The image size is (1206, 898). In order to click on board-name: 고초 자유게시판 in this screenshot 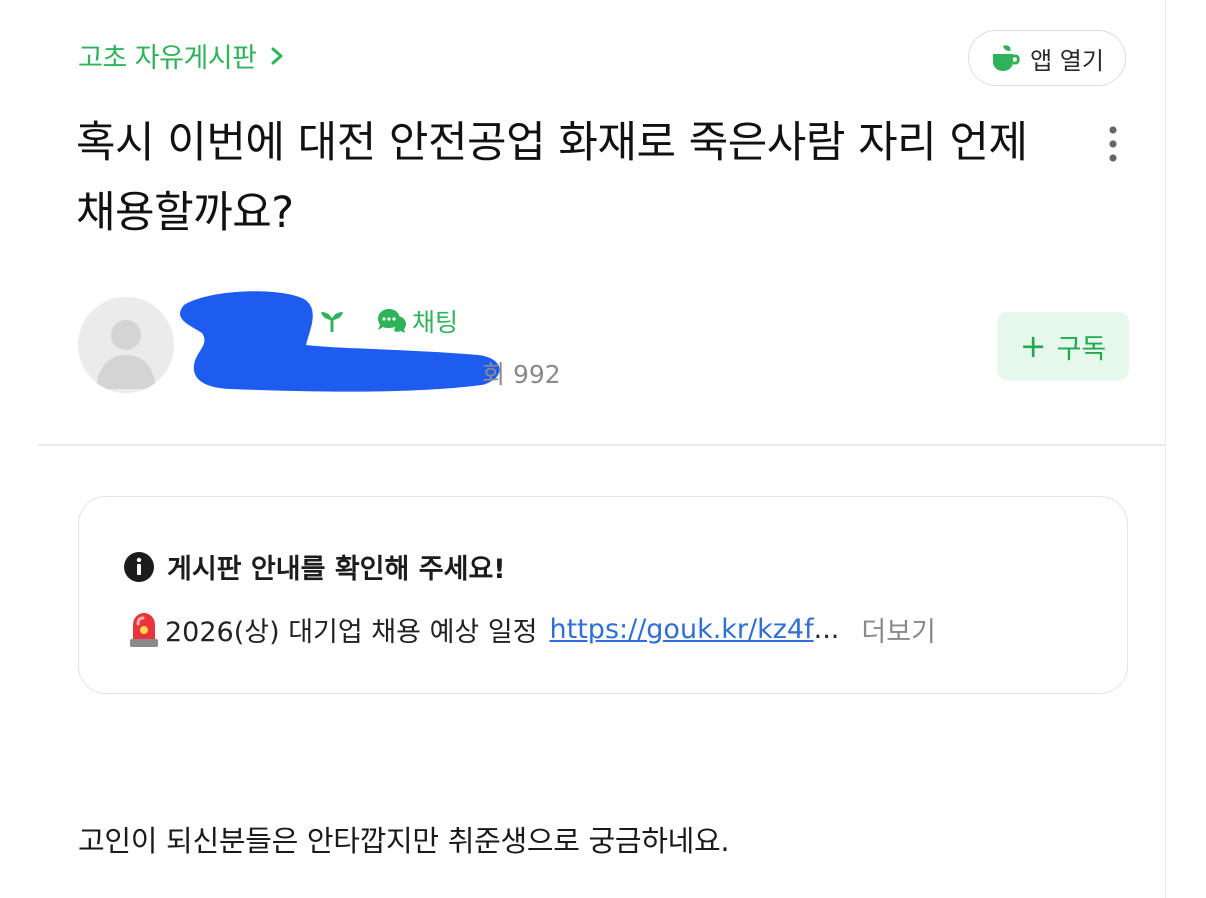, I will do `click(167, 58)`.